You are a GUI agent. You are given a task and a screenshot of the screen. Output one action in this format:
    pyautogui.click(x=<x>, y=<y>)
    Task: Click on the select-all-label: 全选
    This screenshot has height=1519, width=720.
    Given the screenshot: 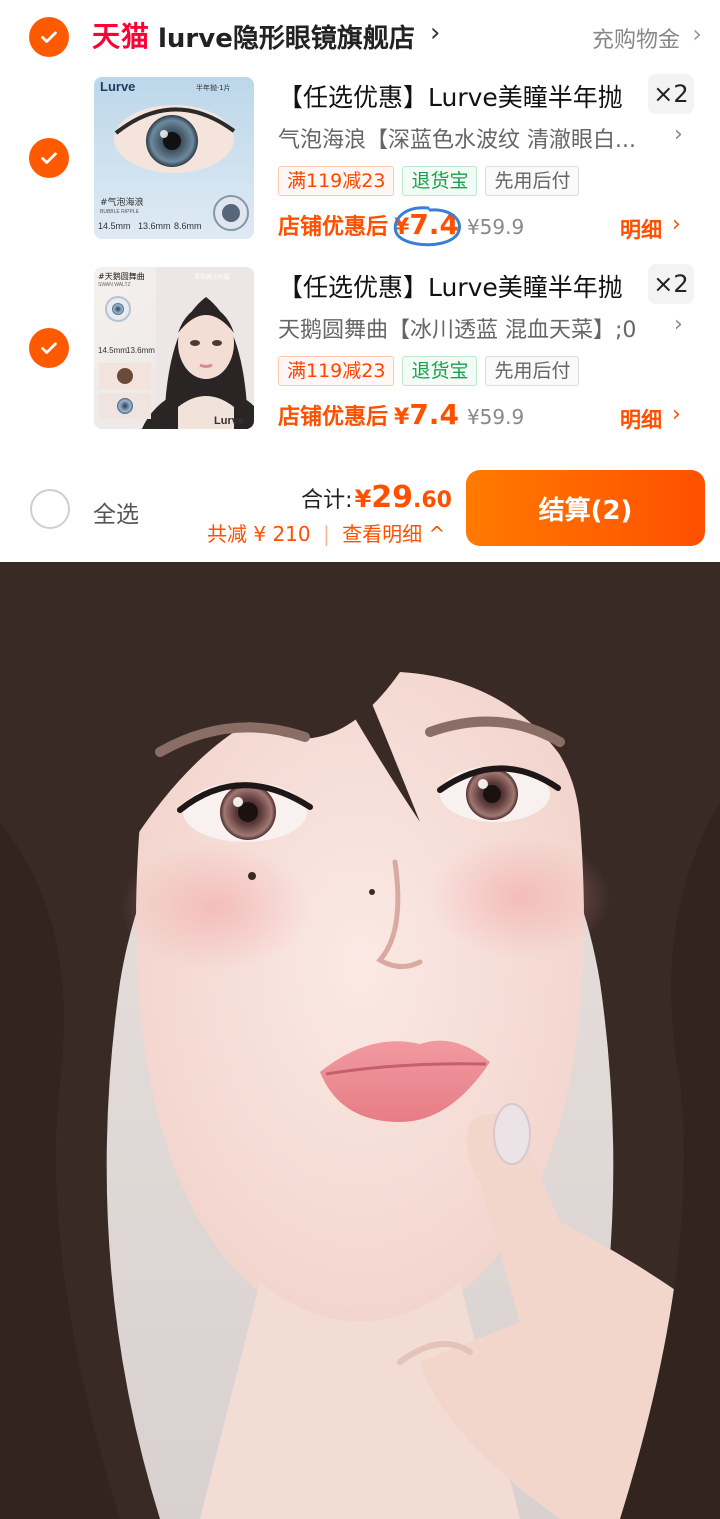 What is the action you would take?
    pyautogui.click(x=116, y=512)
    